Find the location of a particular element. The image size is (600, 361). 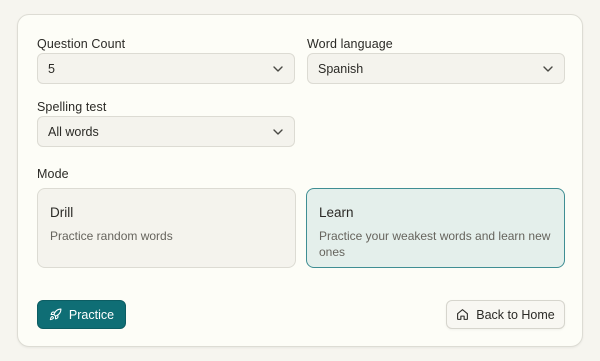

mode-option-drill: Drill Practice random words is located at coordinates (166, 228).